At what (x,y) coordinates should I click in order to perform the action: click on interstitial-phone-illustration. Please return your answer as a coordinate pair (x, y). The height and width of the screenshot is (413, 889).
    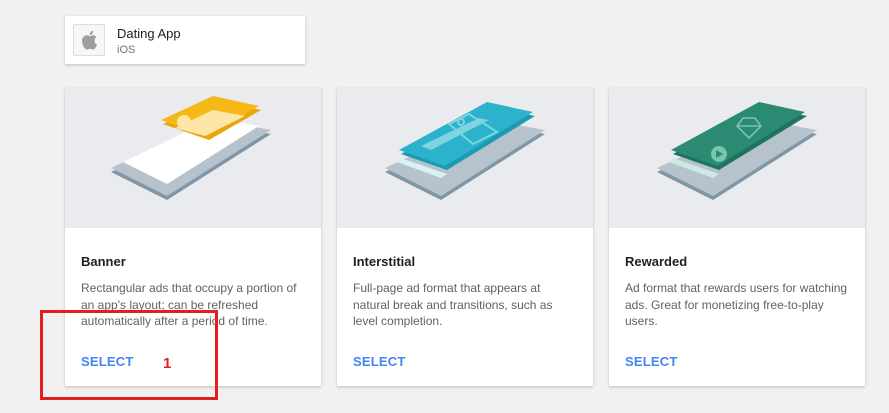
    Looking at the image, I should click on (465, 158).